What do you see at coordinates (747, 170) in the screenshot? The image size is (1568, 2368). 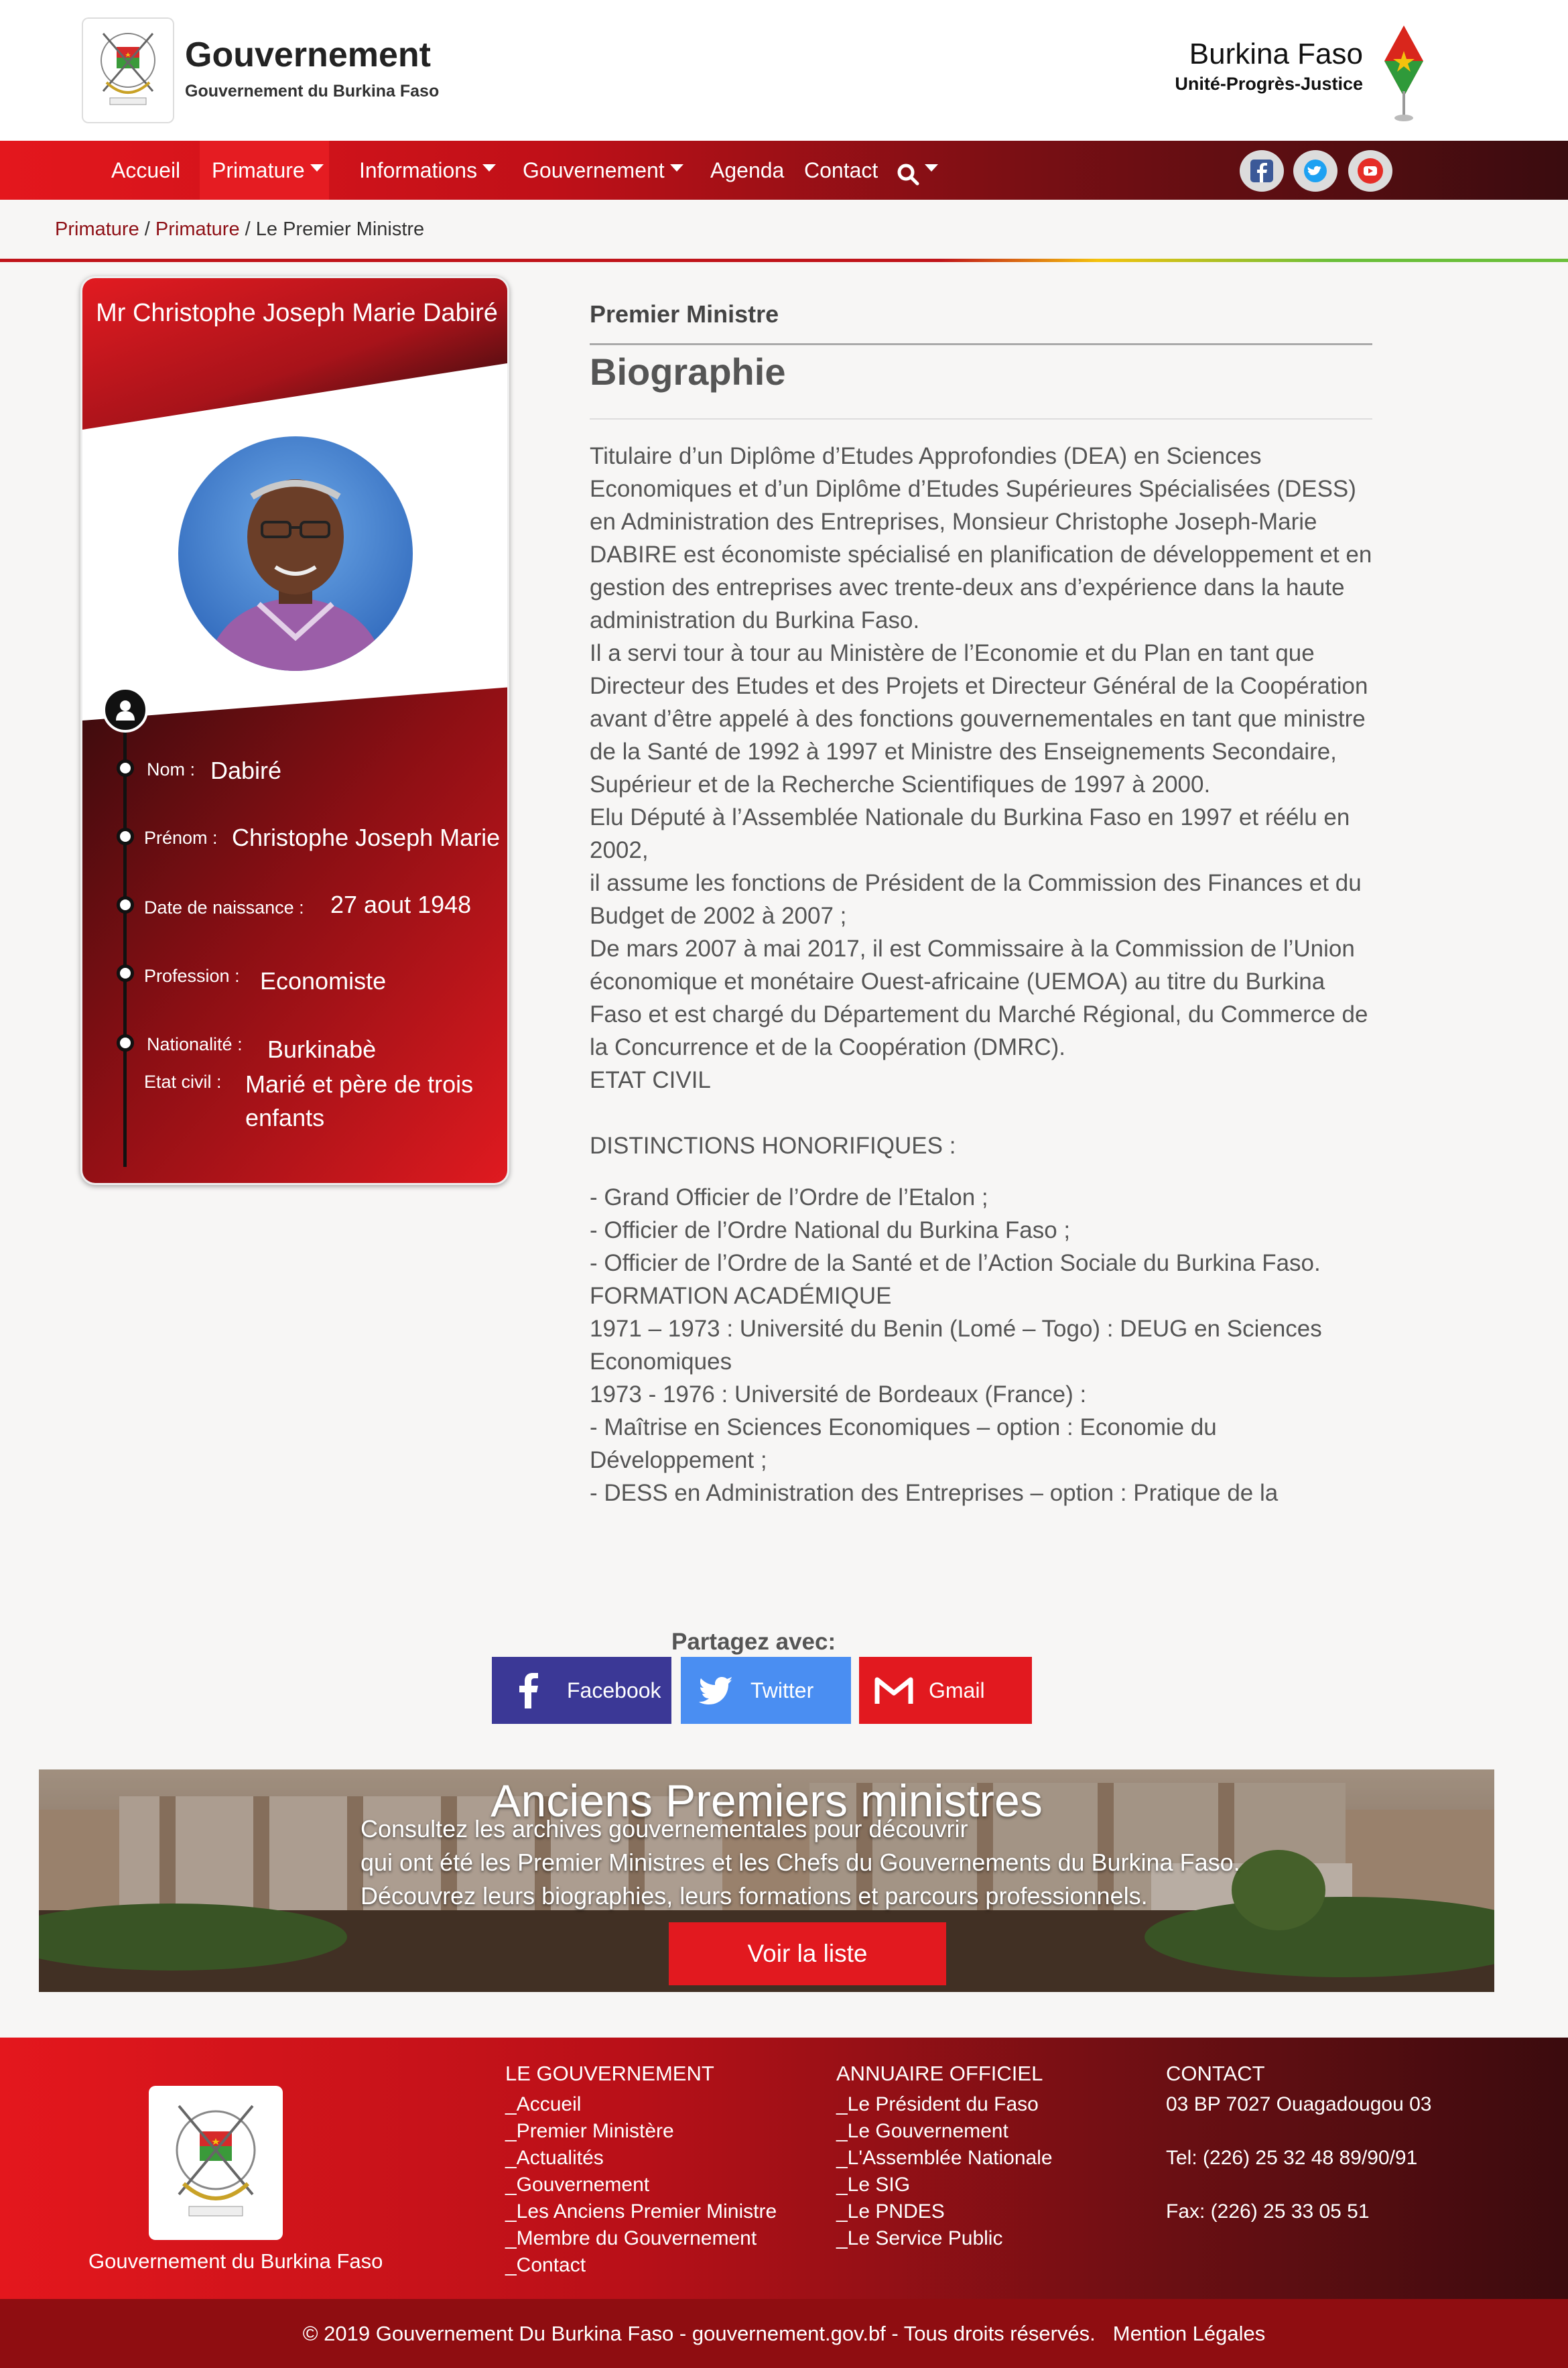 I see `nav-agenda: Agenda` at bounding box center [747, 170].